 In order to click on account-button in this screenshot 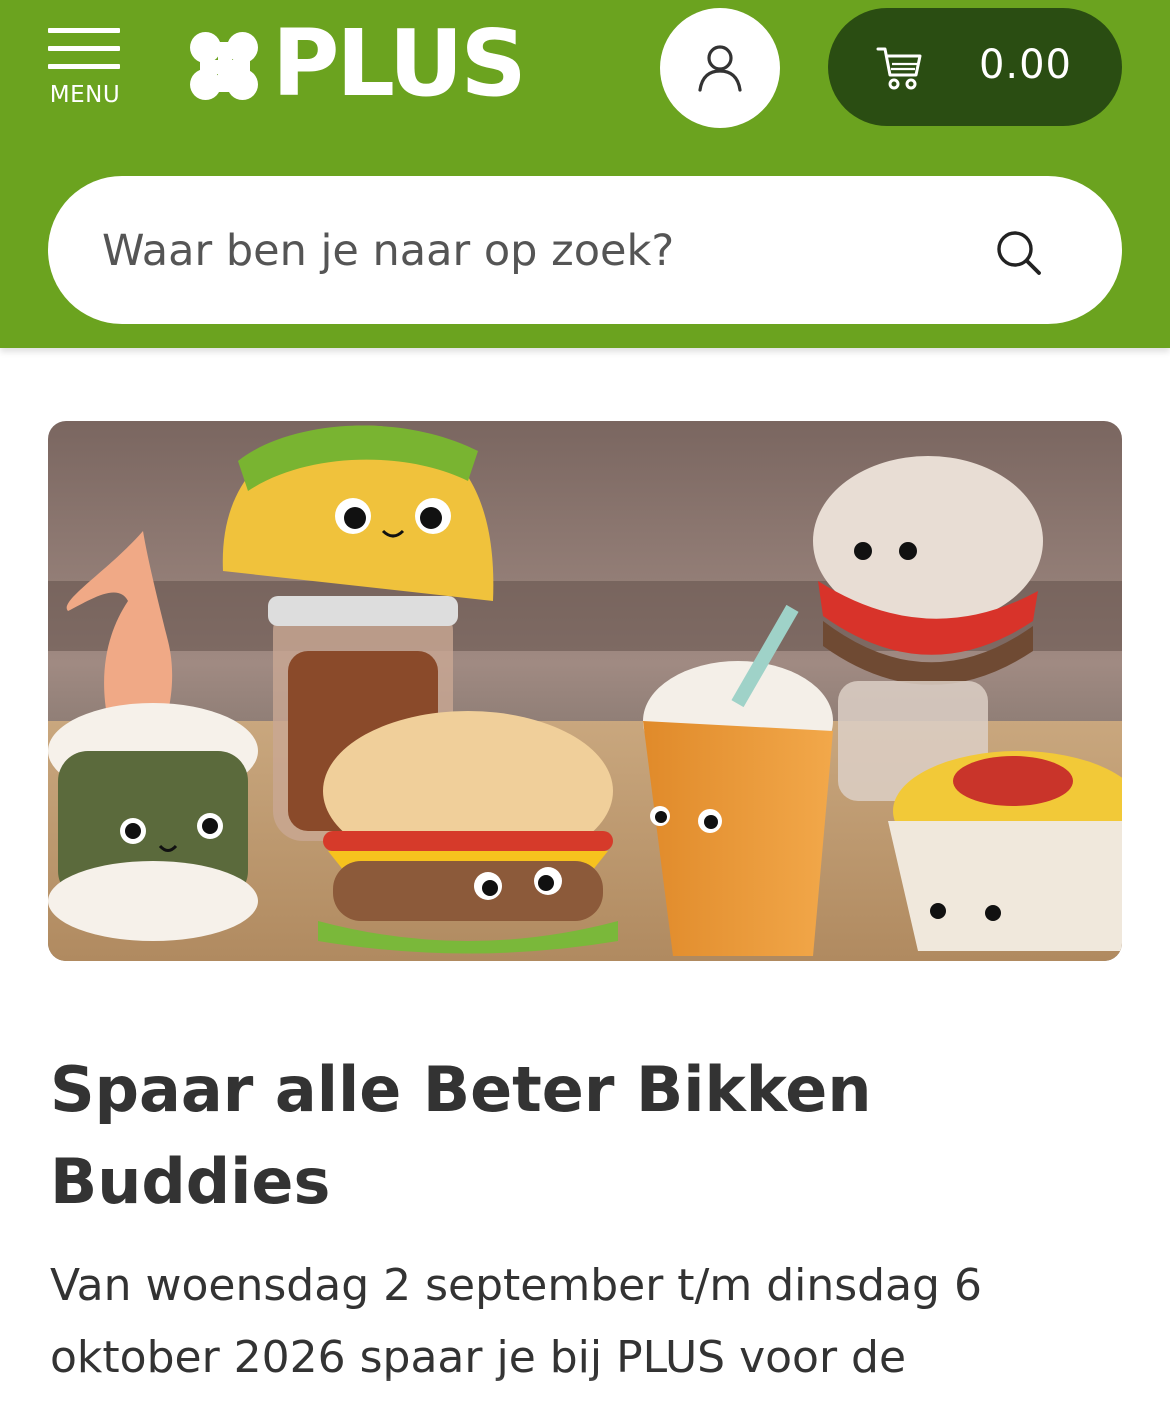, I will do `click(720, 68)`.